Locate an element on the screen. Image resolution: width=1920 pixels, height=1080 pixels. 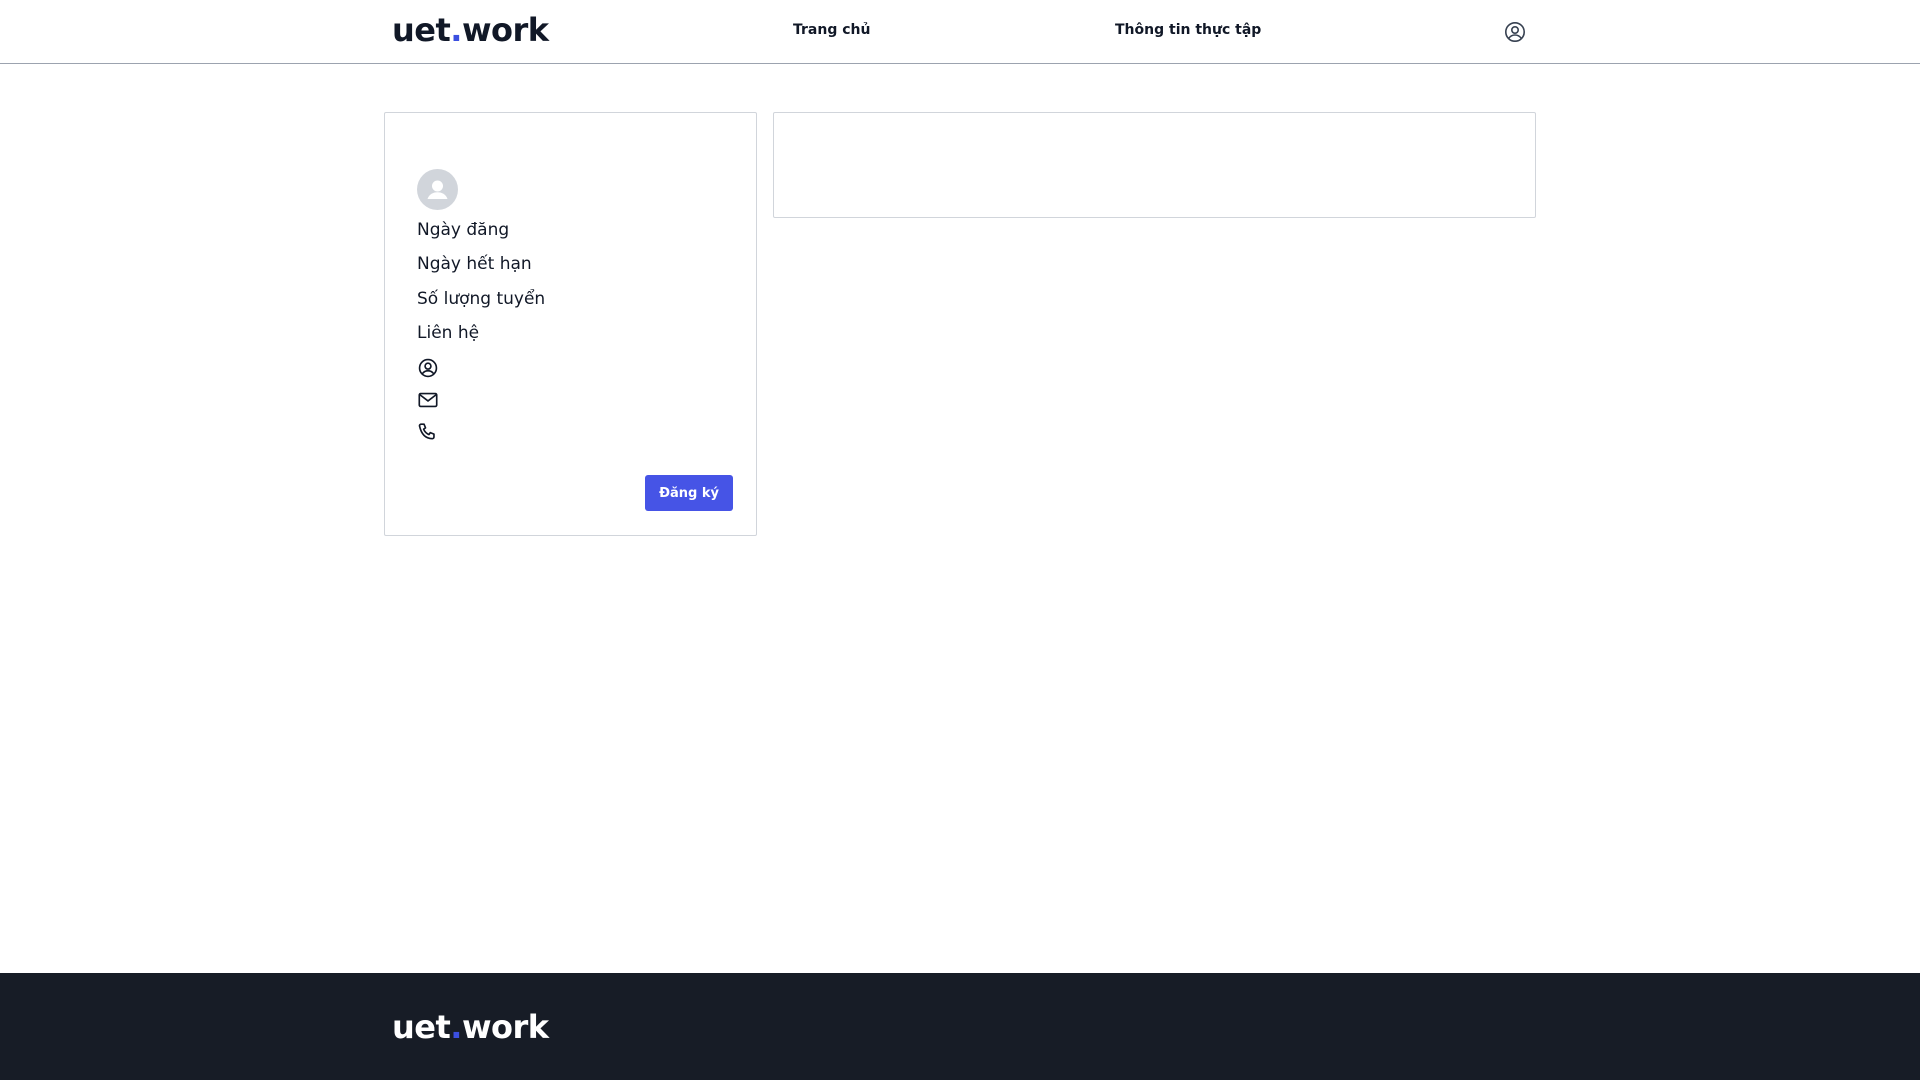
footer-logo-link: uet.work is located at coordinates (470, 1027).